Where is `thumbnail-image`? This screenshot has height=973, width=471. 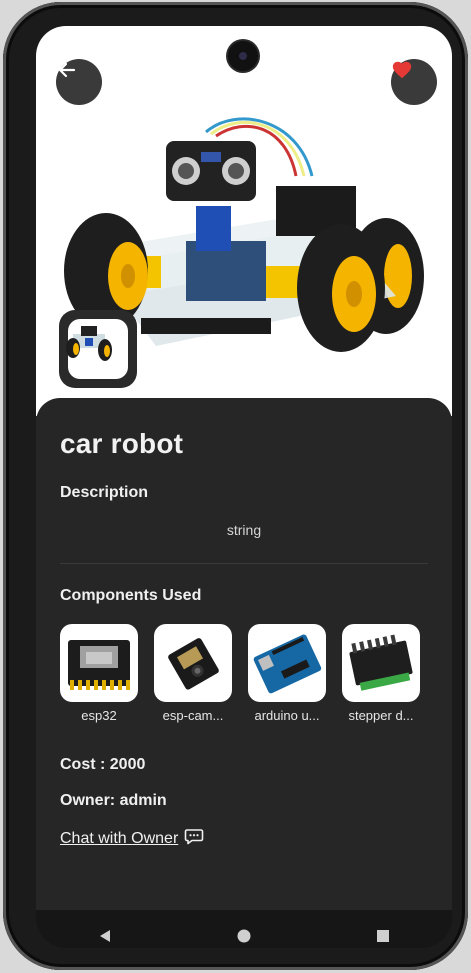 thumbnail-image is located at coordinates (97, 349).